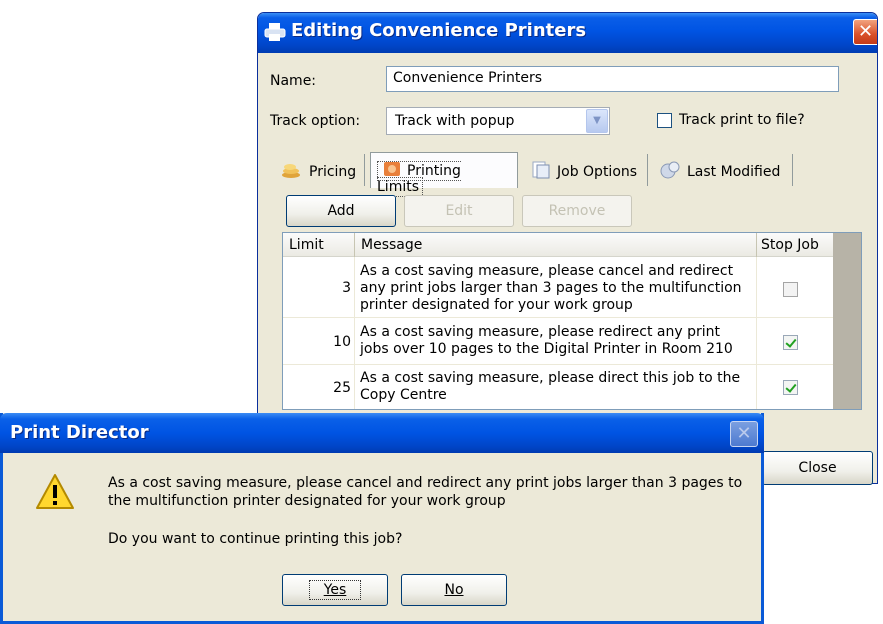 This screenshot has width=883, height=624. What do you see at coordinates (341, 211) in the screenshot?
I see `add-button: Add` at bounding box center [341, 211].